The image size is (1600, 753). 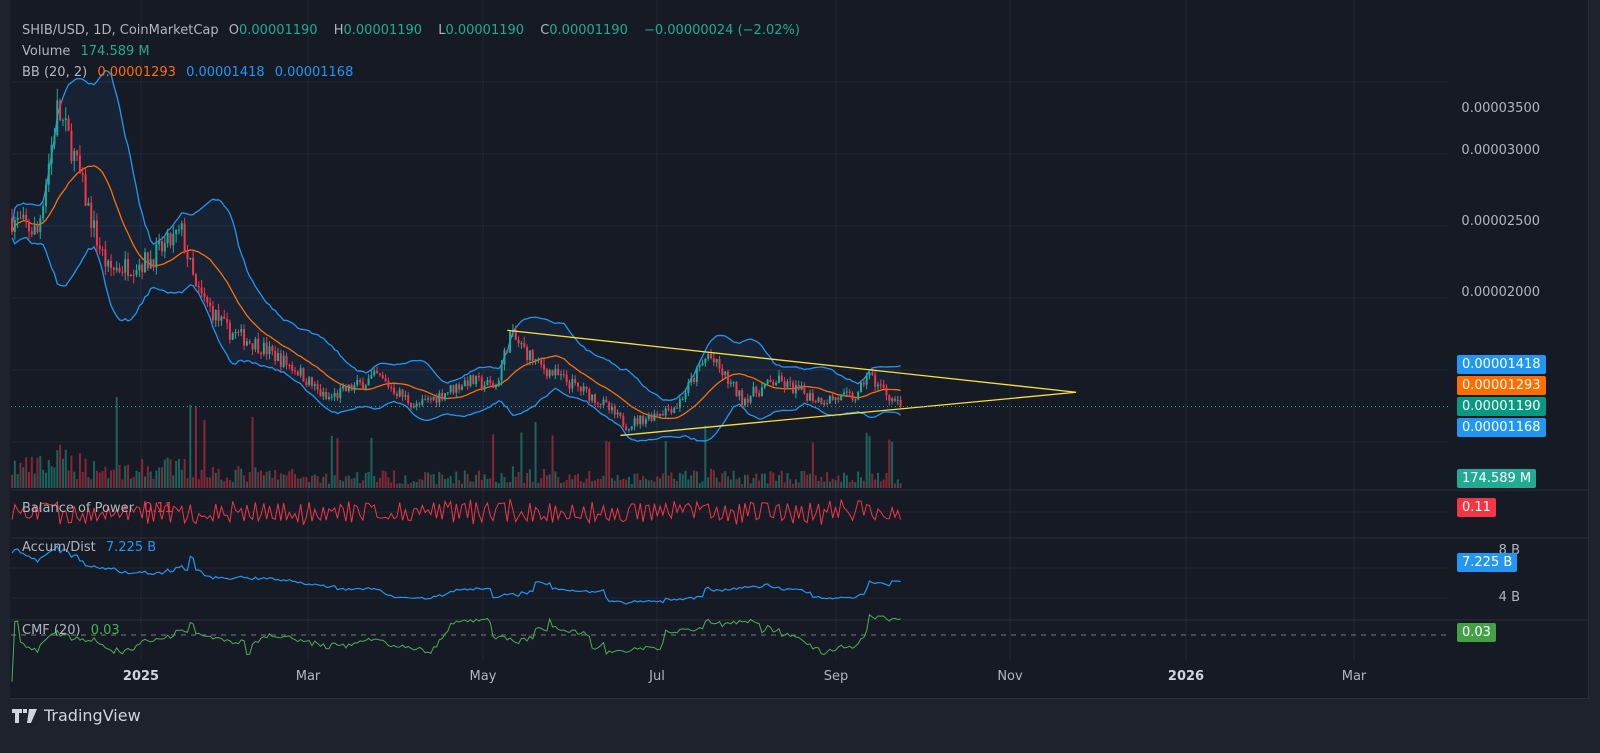 What do you see at coordinates (51, 630) in the screenshot?
I see `cmf-label: CMF (20)` at bounding box center [51, 630].